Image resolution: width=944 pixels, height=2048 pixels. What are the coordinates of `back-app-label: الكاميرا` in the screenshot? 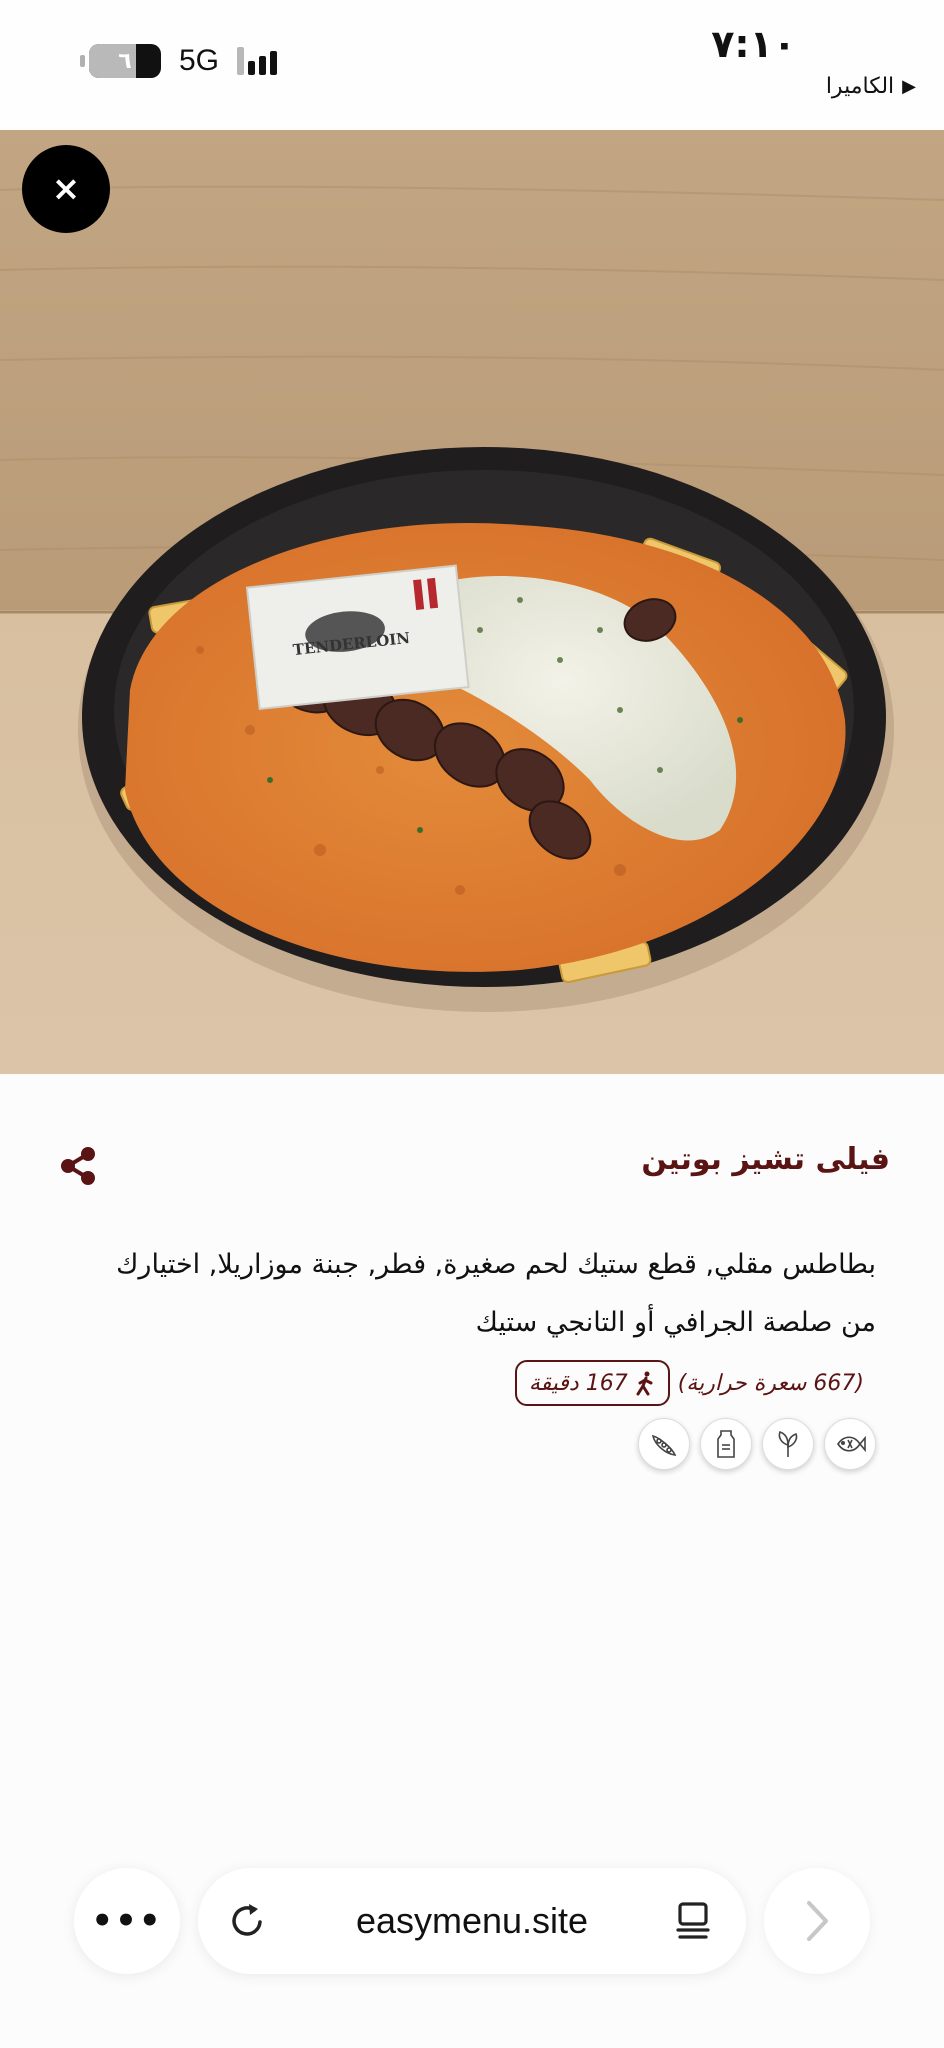 It's located at (860, 86).